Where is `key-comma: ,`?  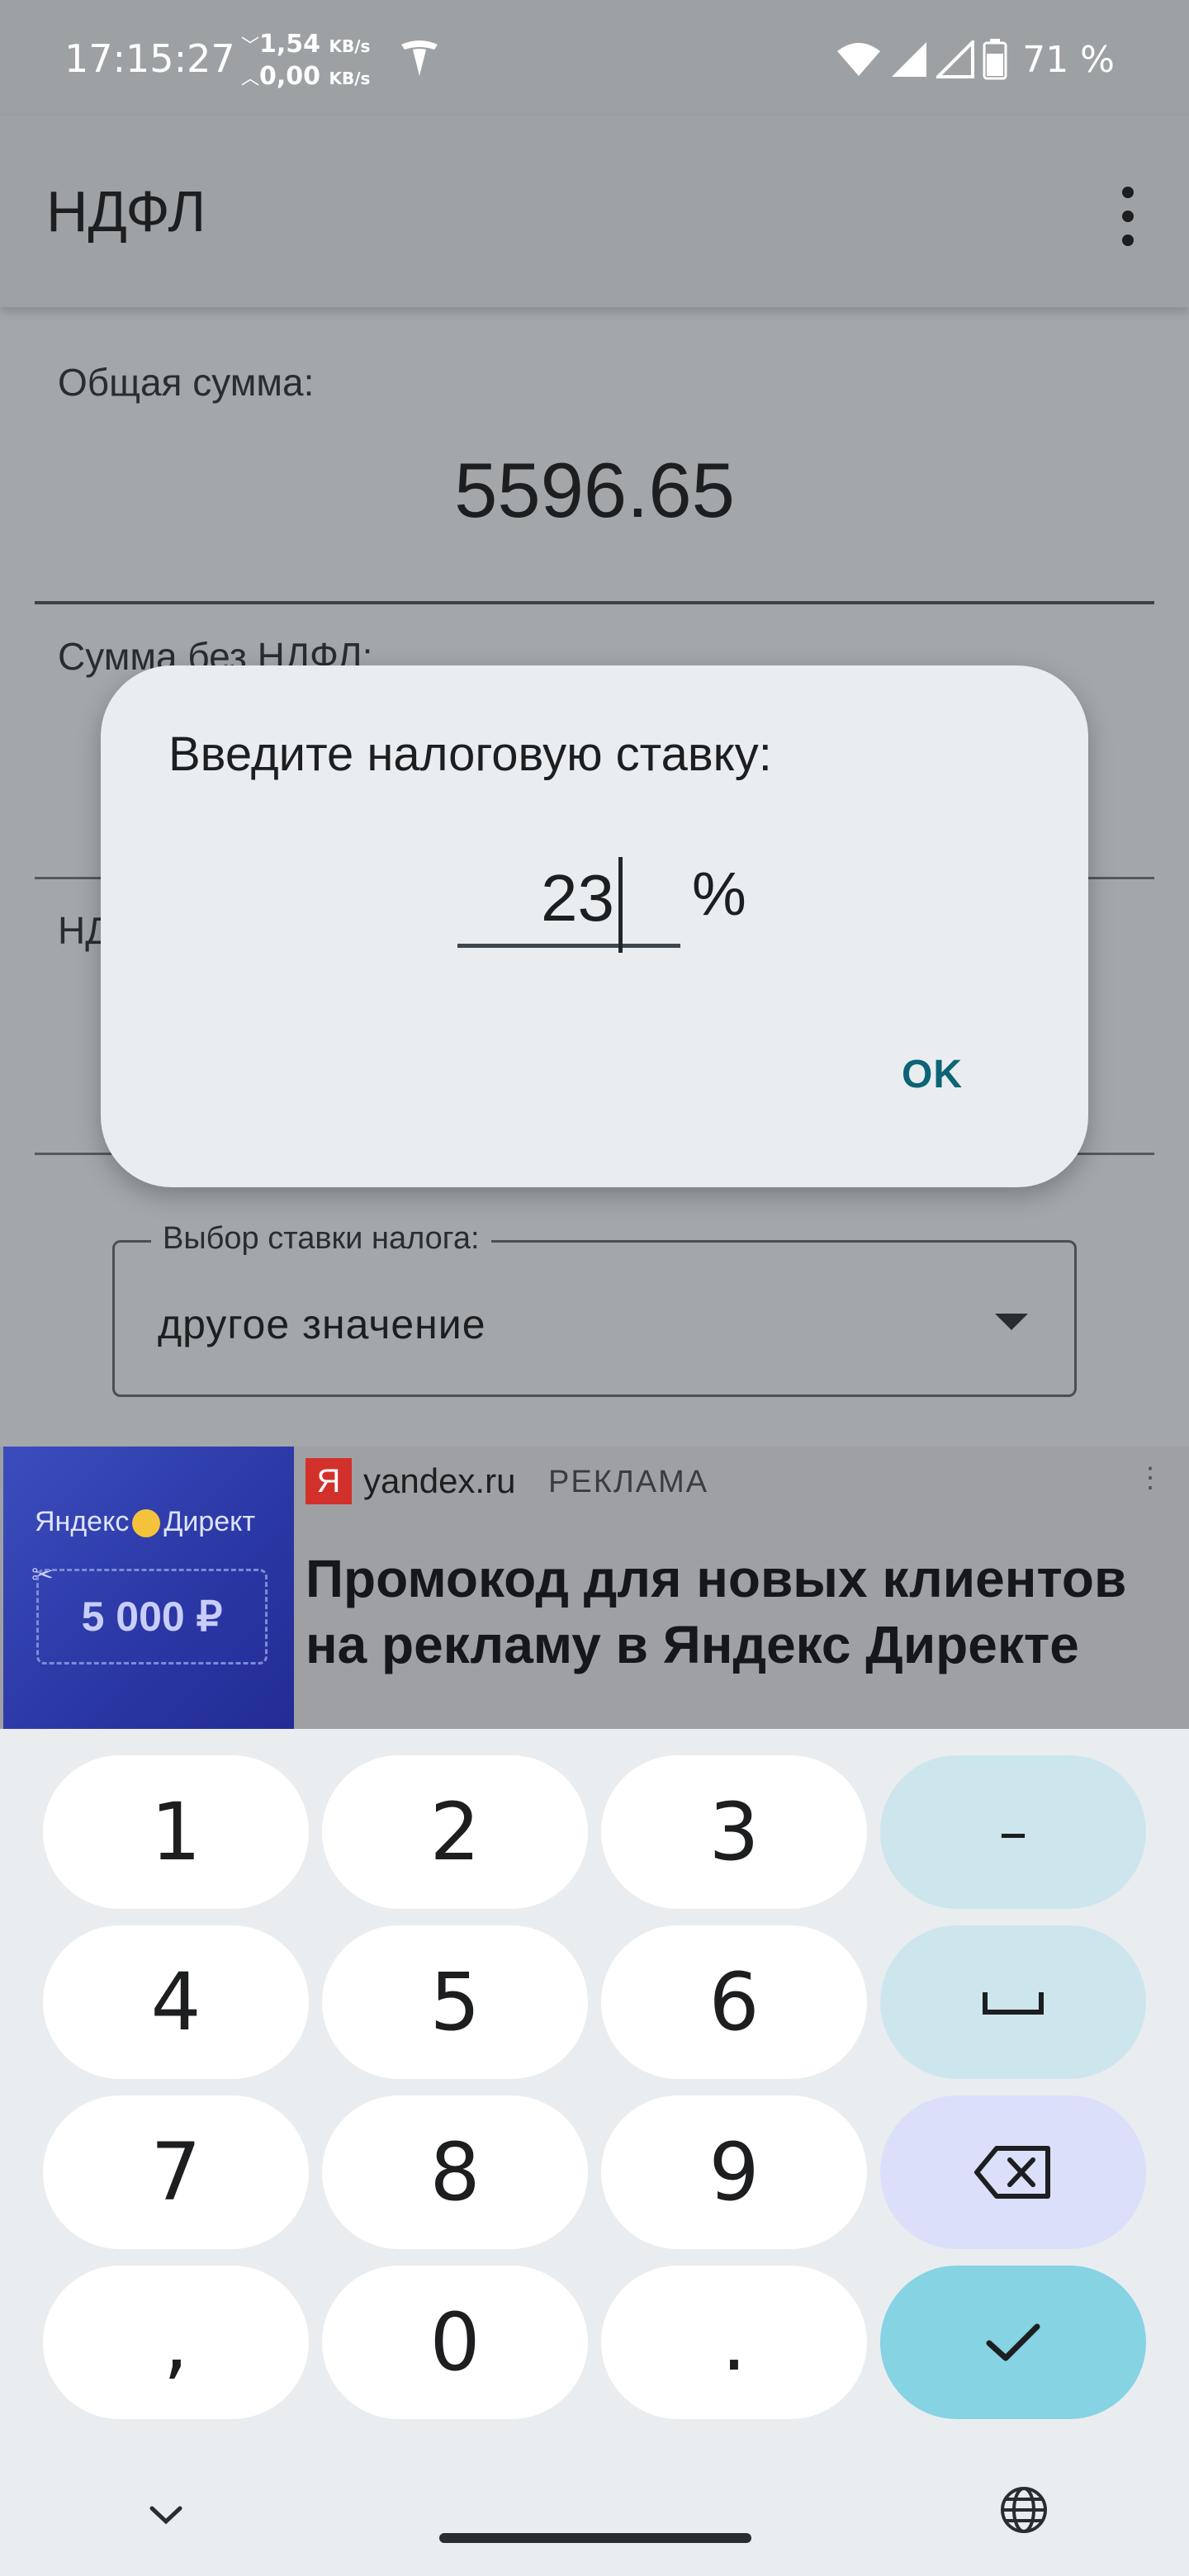
key-comma: , is located at coordinates (176, 2342).